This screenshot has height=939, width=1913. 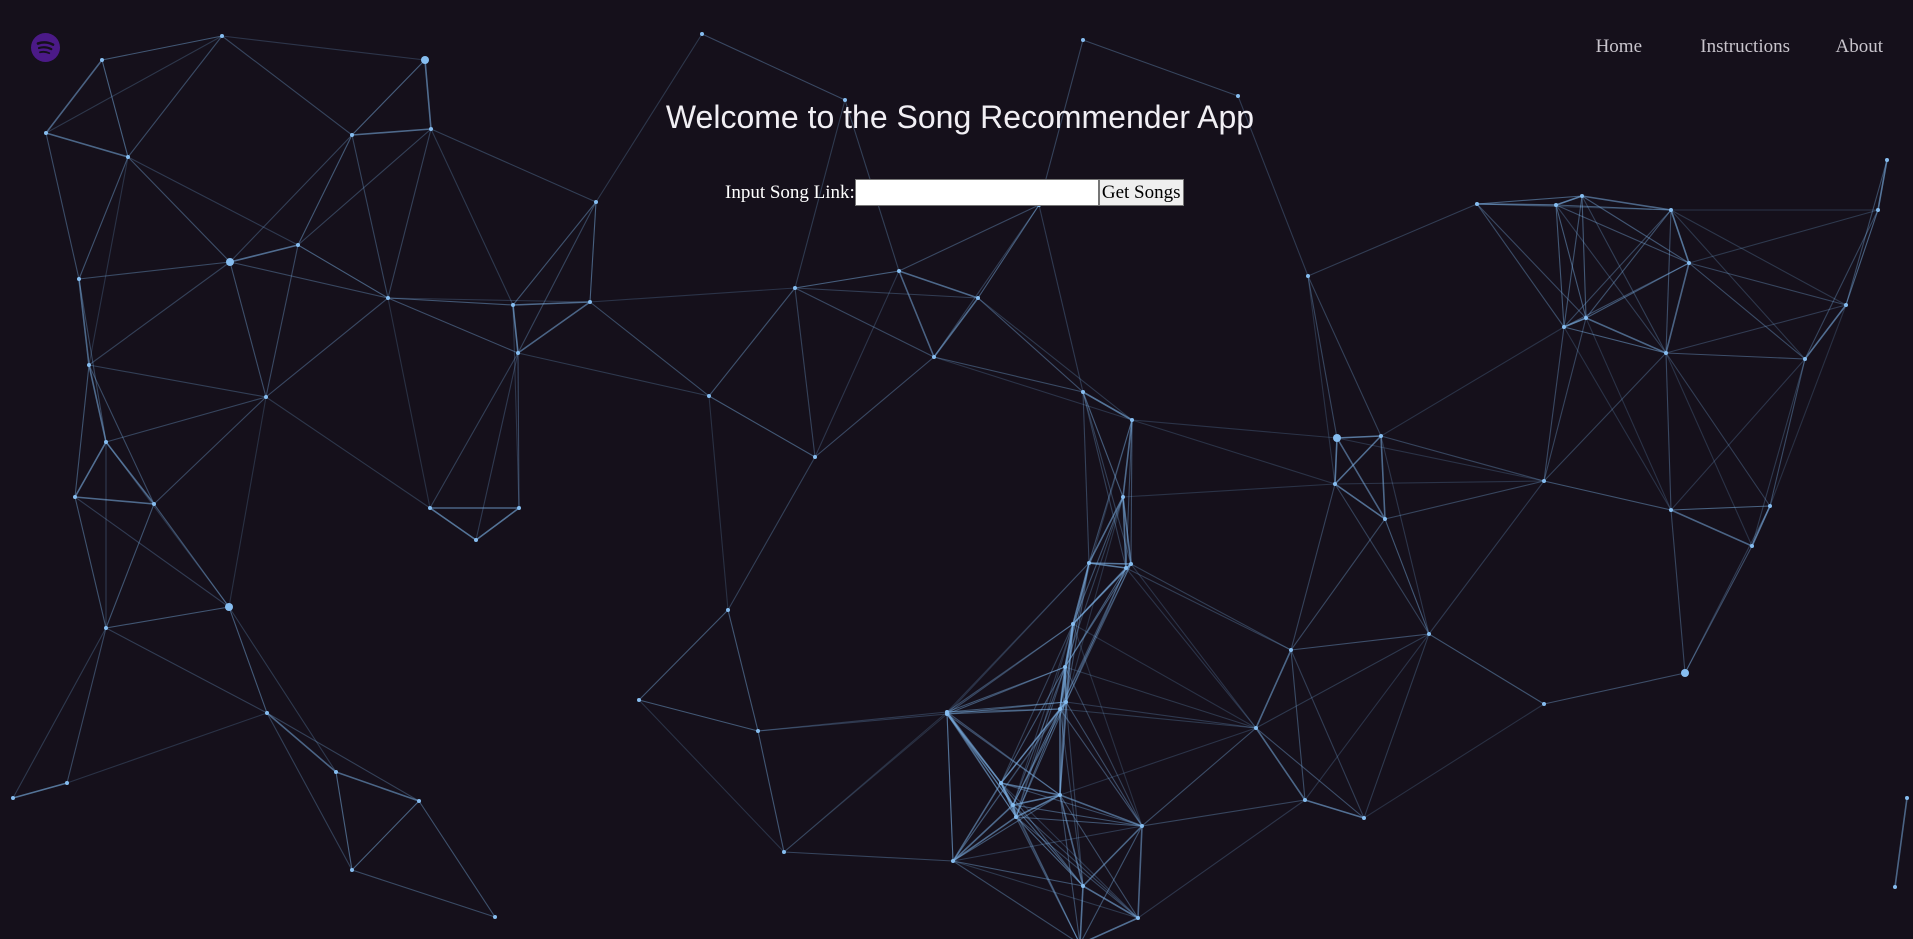 I want to click on nav-link-about: About, so click(x=1860, y=47).